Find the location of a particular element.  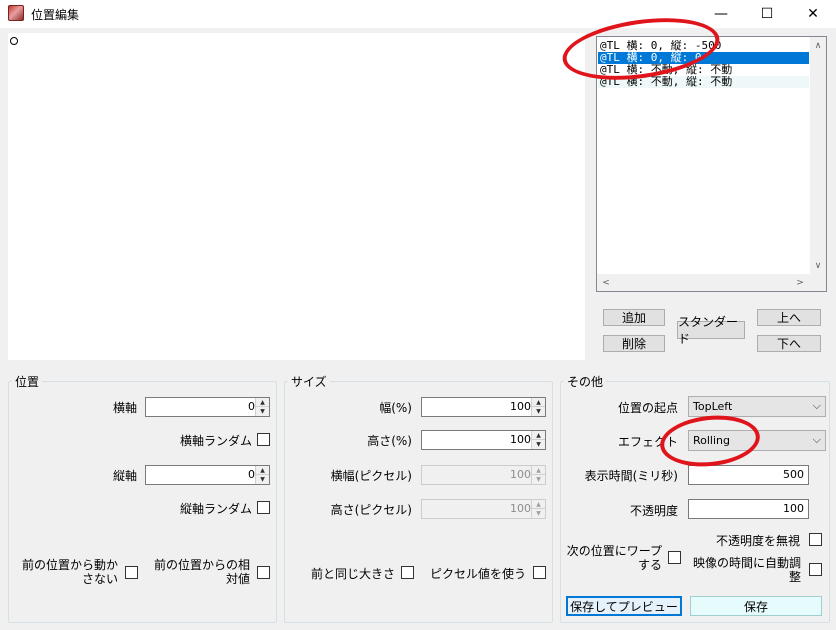

opacity-label: 不透明度 is located at coordinates (653, 511).